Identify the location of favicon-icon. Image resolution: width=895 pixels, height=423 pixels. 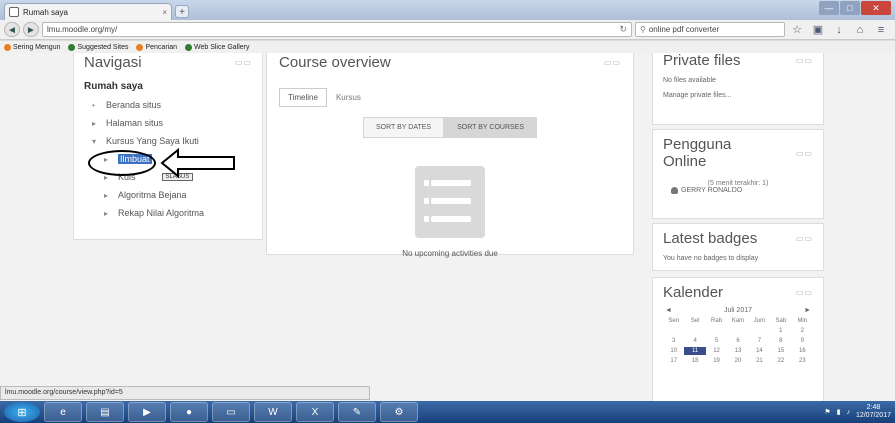
(14, 12).